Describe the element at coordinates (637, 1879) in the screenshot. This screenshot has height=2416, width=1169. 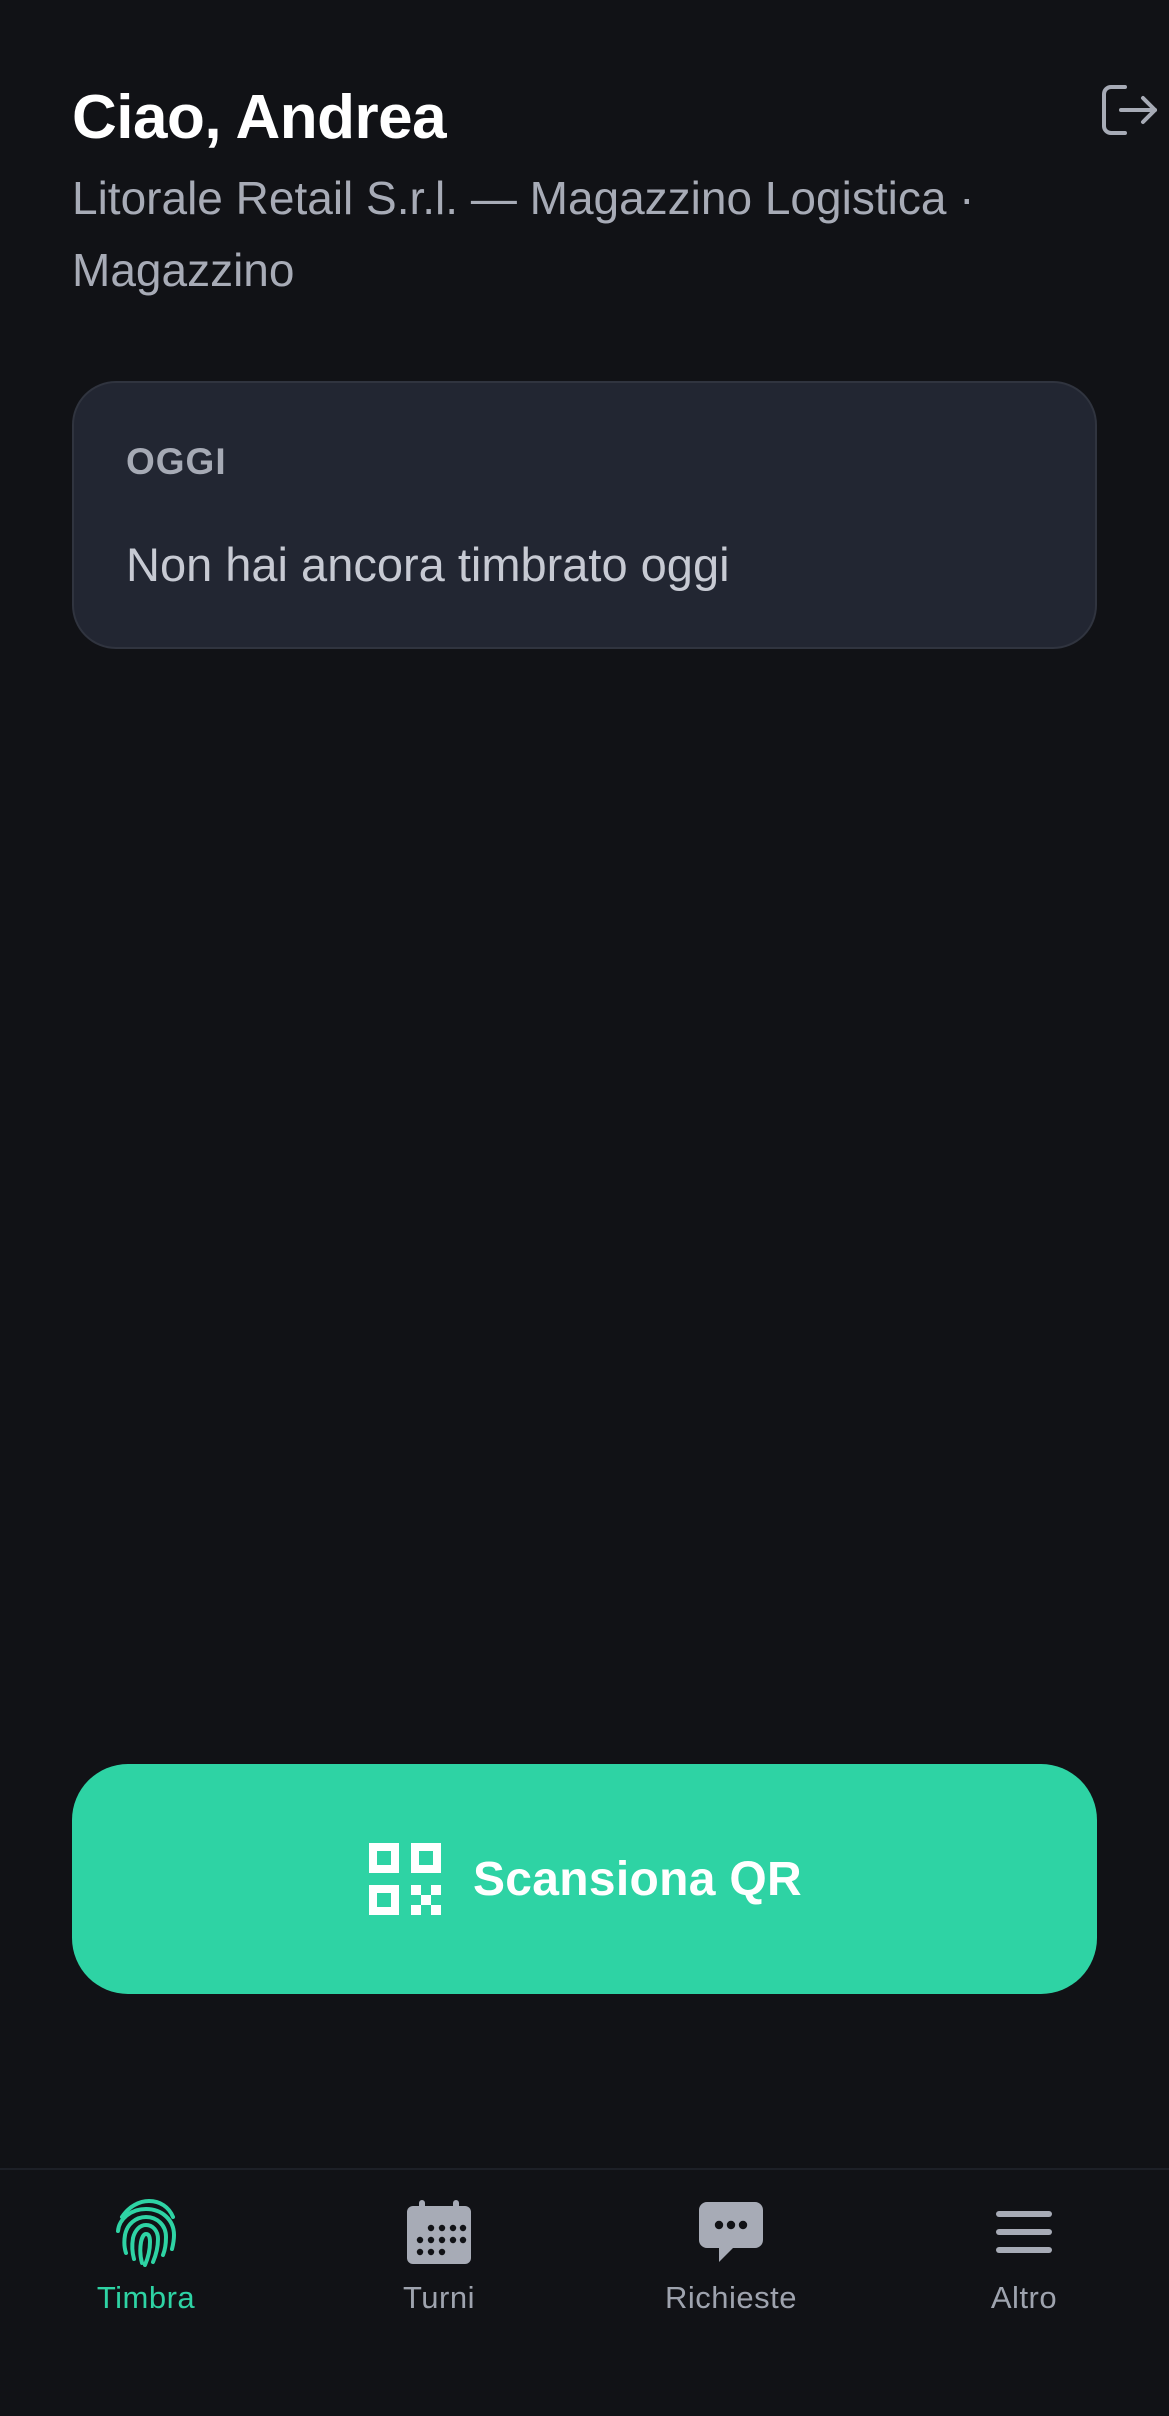
I see `scan-qr-label: Scansiona QR` at that location.